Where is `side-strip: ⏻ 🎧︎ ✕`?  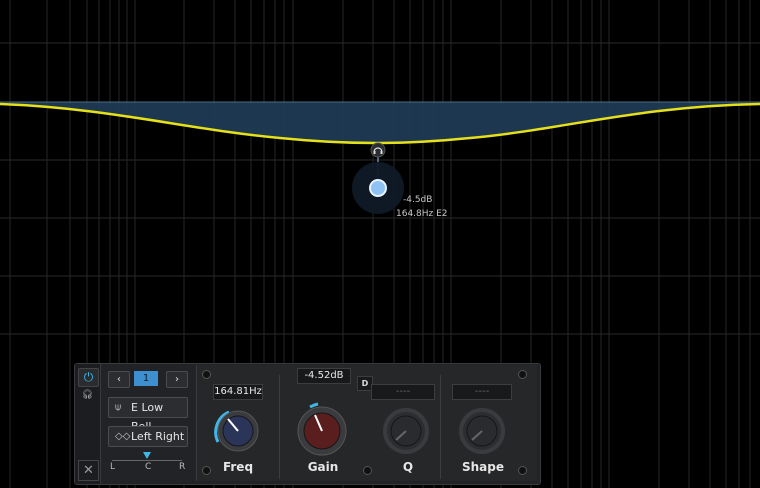
side-strip: ⏻ 🎧︎ ✕ is located at coordinates (88, 424).